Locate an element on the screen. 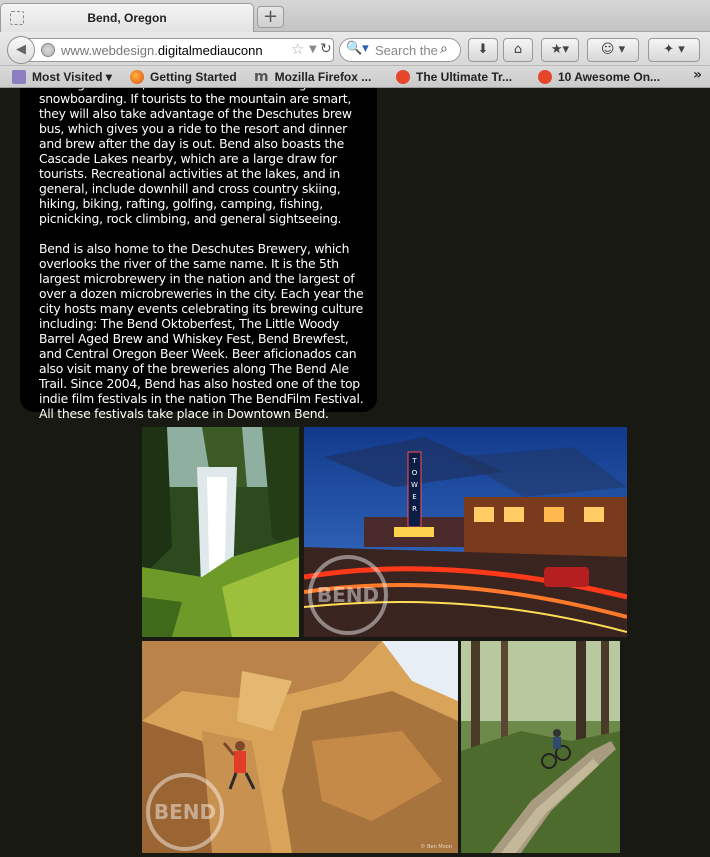 The image size is (710, 857). mountain-biking-photo is located at coordinates (540, 747).